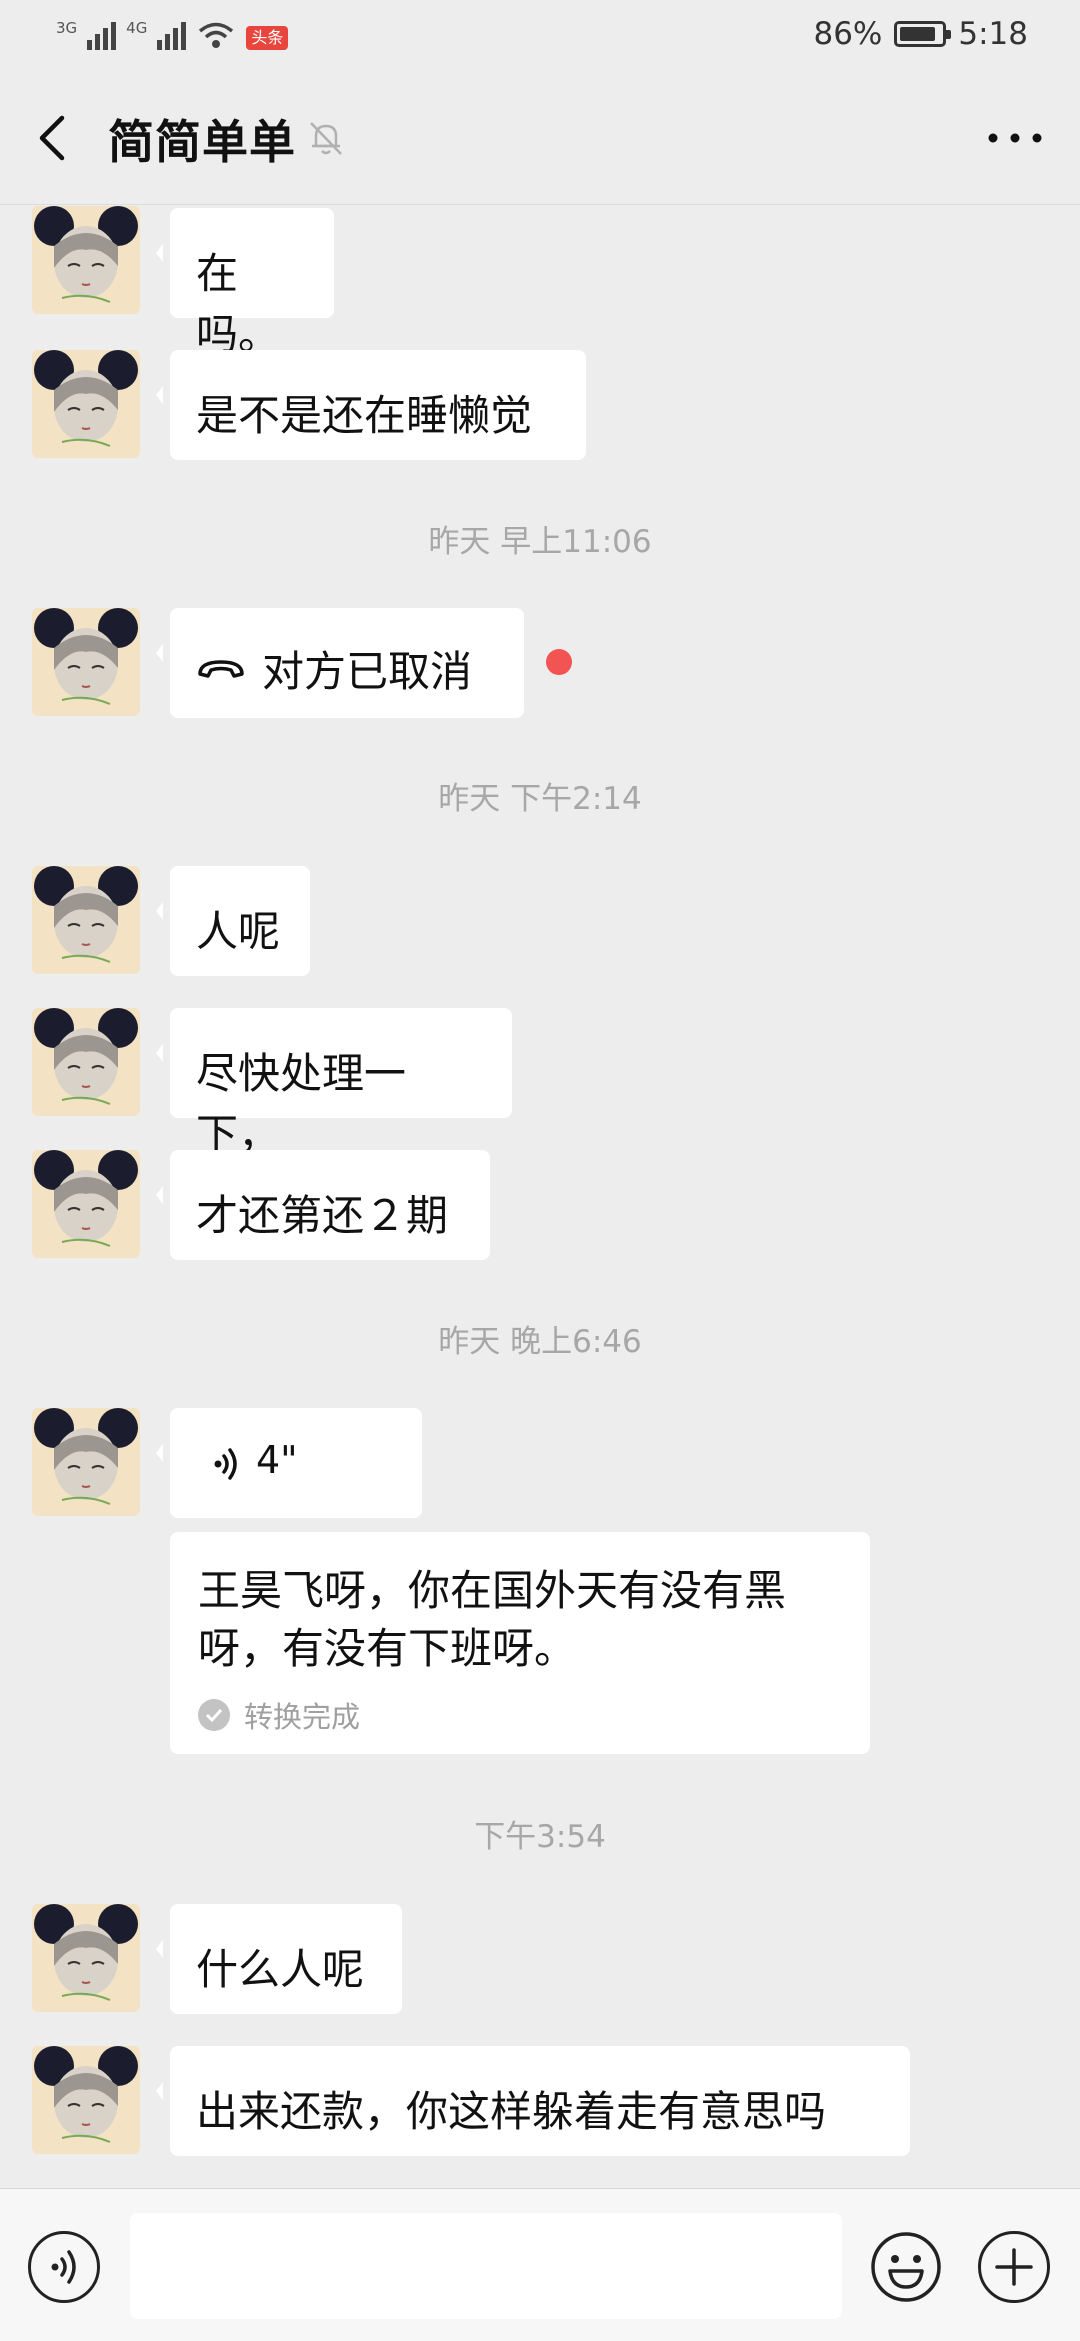 Image resolution: width=1080 pixels, height=2341 pixels. What do you see at coordinates (225, 1464) in the screenshot?
I see `voice-wave-icon` at bounding box center [225, 1464].